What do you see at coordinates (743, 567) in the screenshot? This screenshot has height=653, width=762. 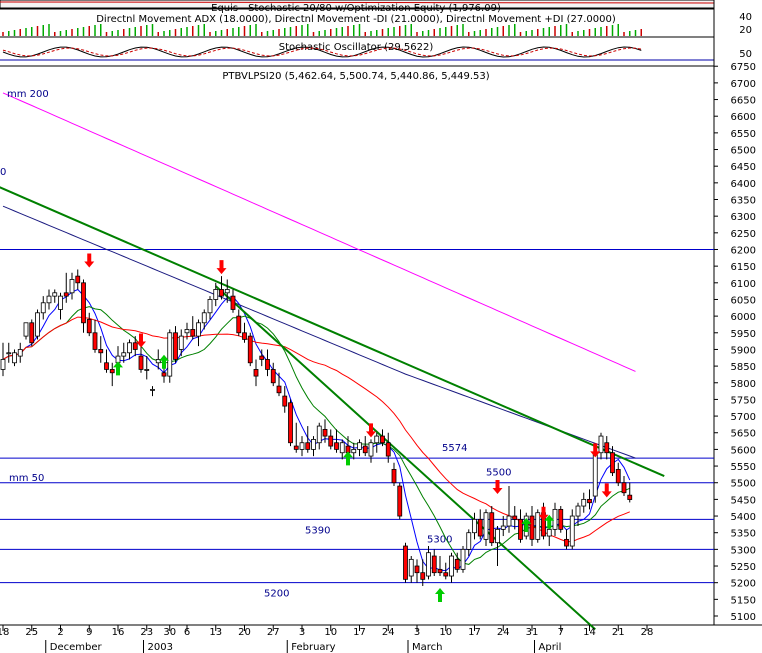 I see `y-tick-label: 5250` at bounding box center [743, 567].